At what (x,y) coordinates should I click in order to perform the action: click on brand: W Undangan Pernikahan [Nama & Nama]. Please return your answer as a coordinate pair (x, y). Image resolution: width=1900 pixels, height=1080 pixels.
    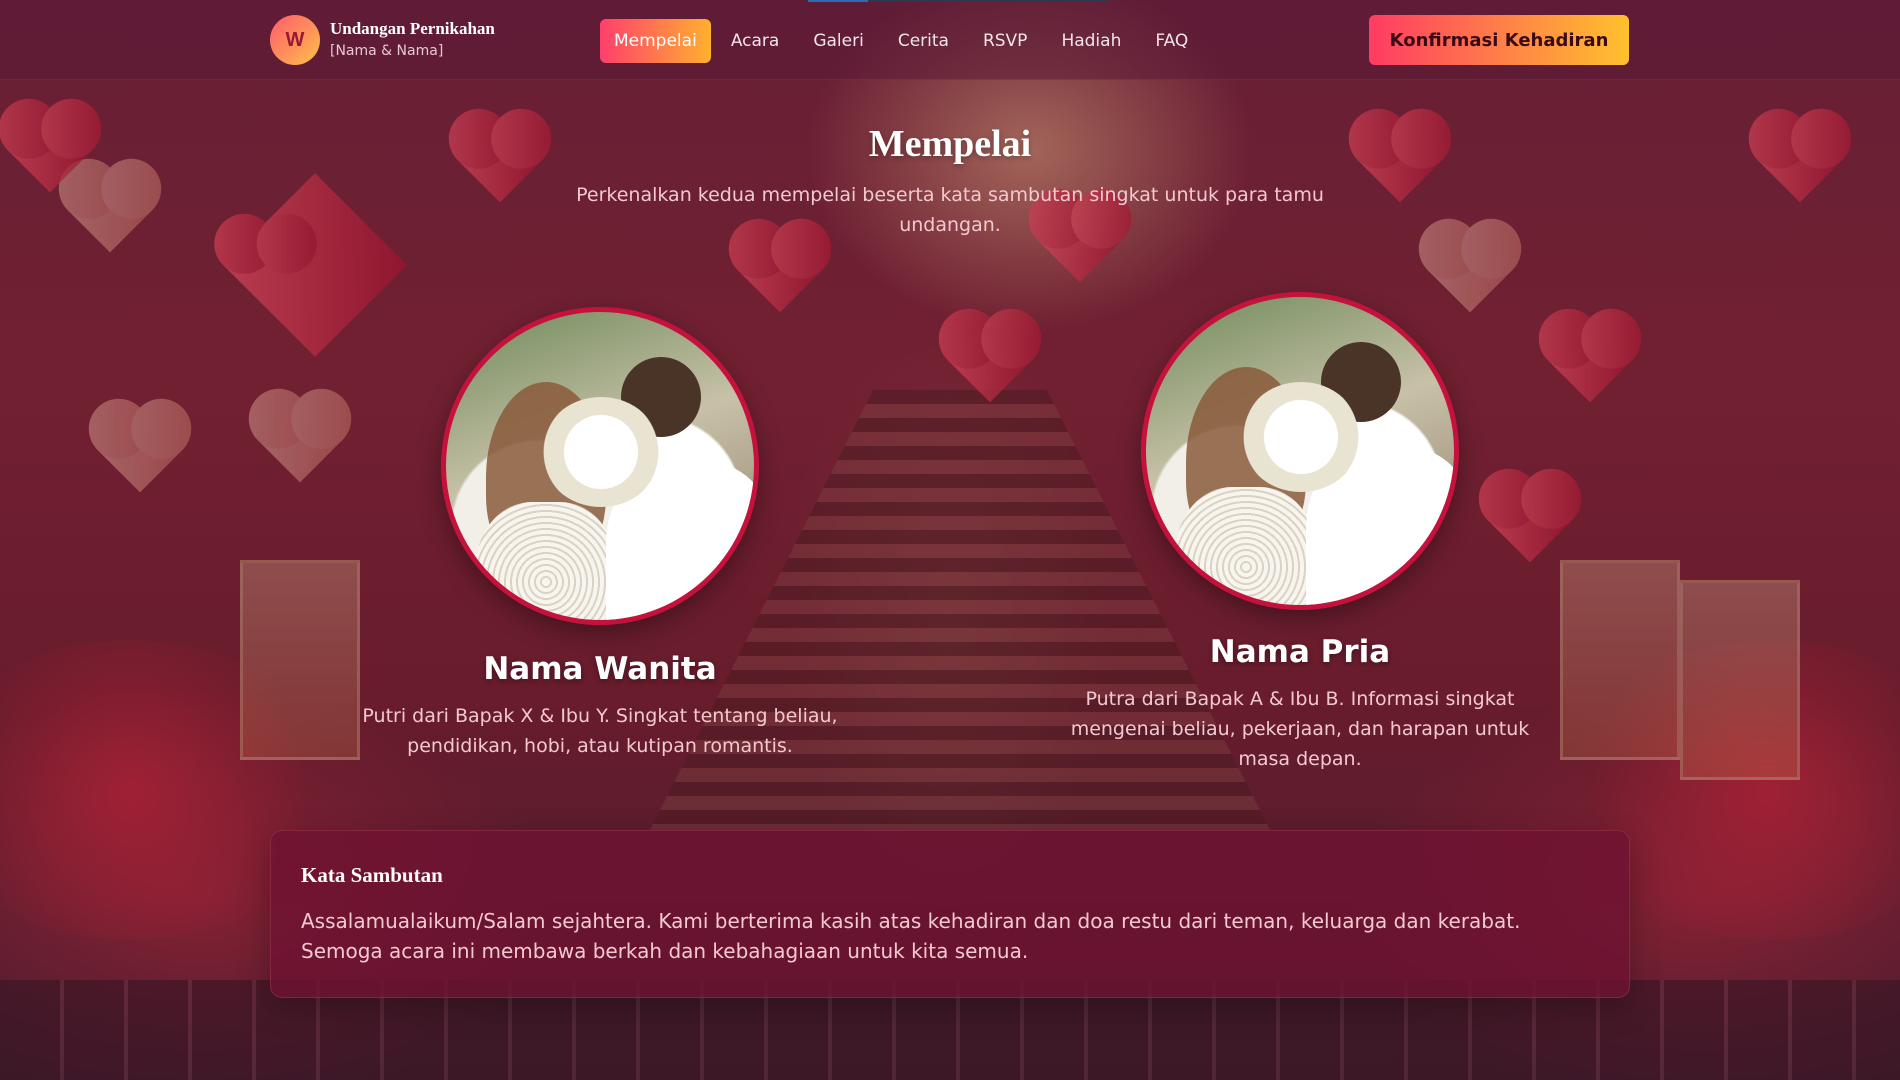
    Looking at the image, I should click on (382, 40).